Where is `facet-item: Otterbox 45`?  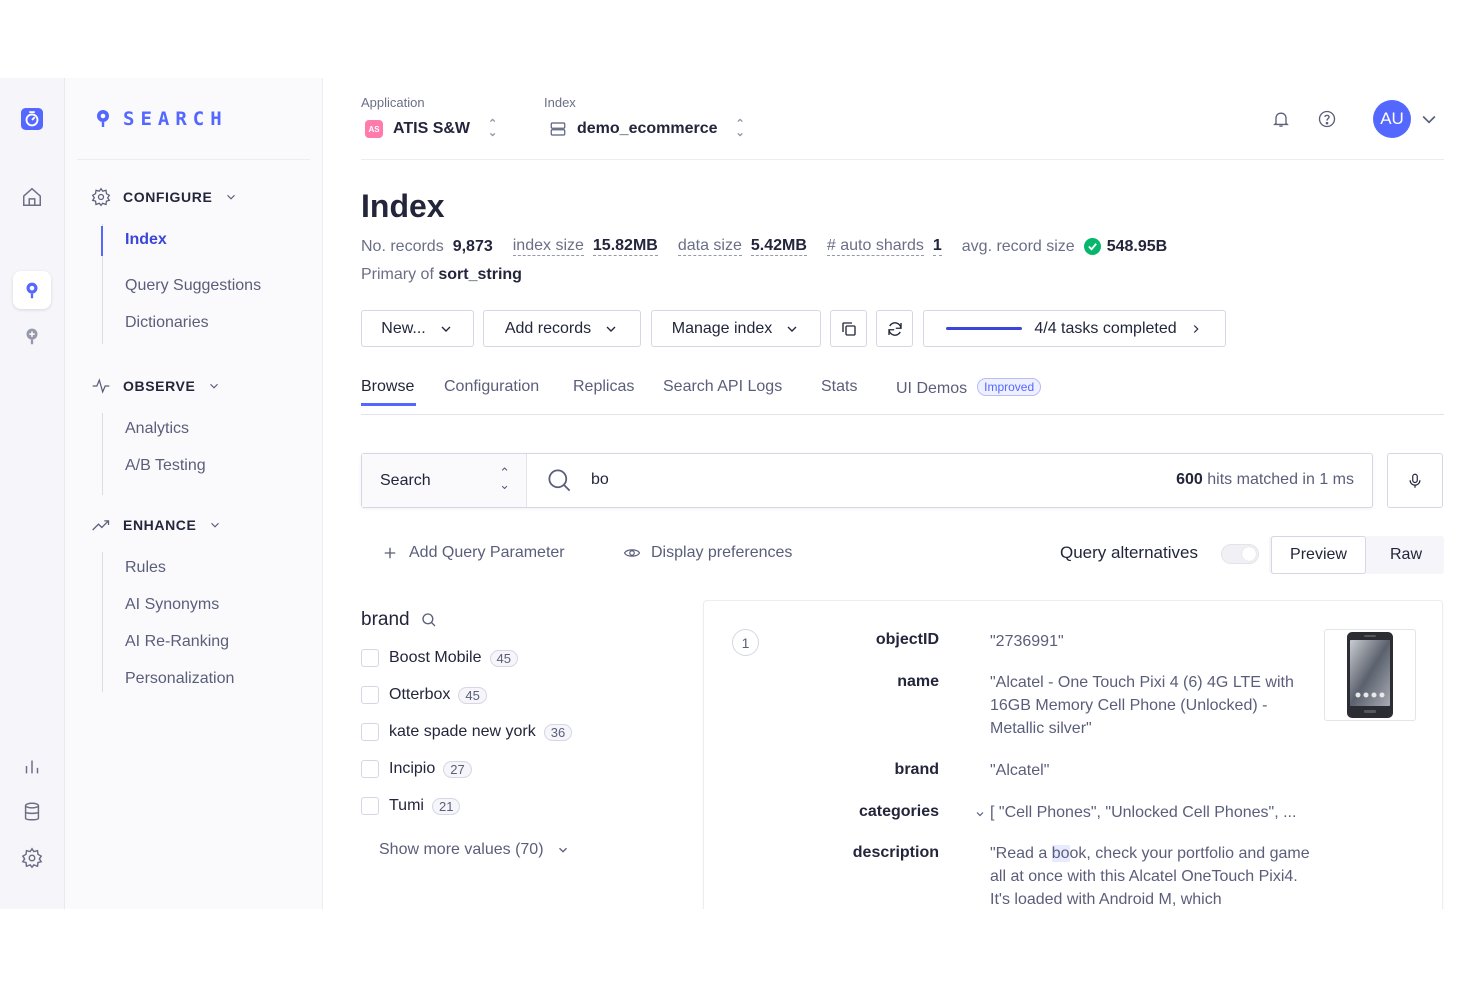 facet-item: Otterbox 45 is located at coordinates (424, 695).